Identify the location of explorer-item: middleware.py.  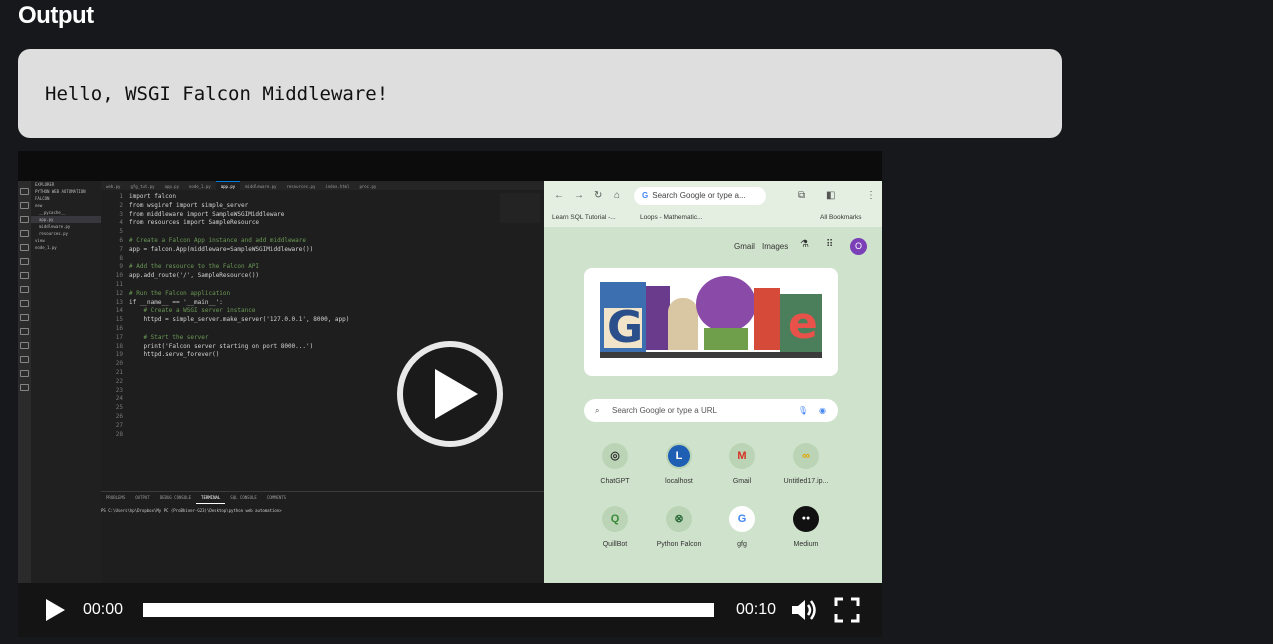
(55, 226).